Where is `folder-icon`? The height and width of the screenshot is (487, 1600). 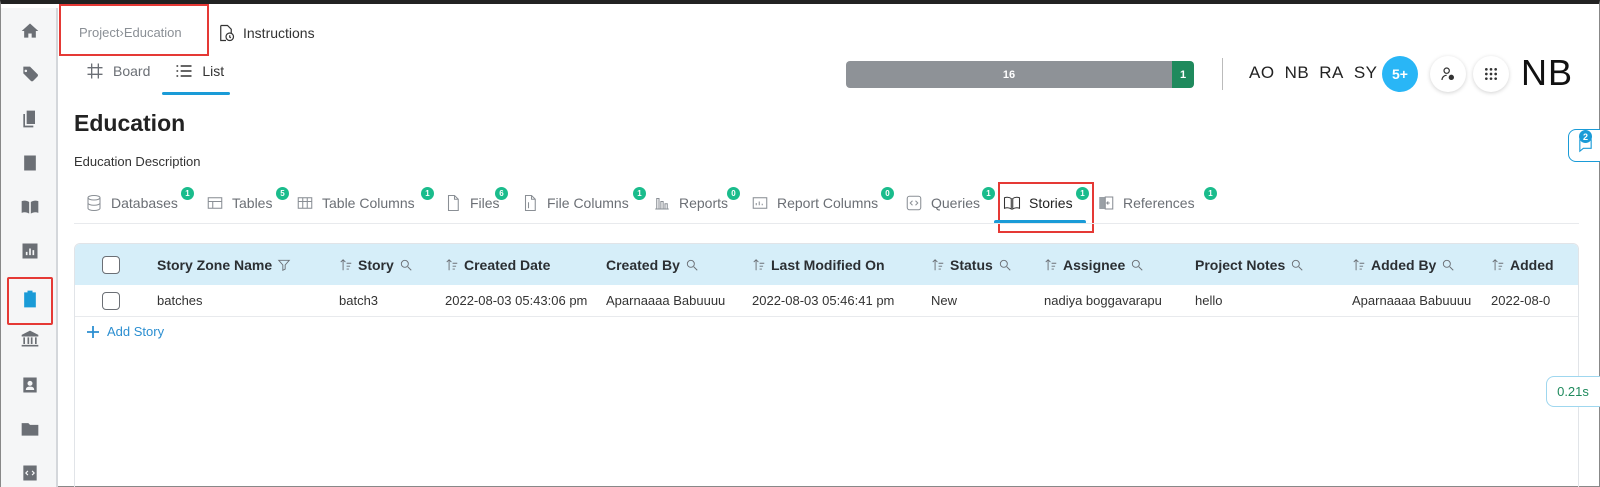
folder-icon is located at coordinates (30, 429).